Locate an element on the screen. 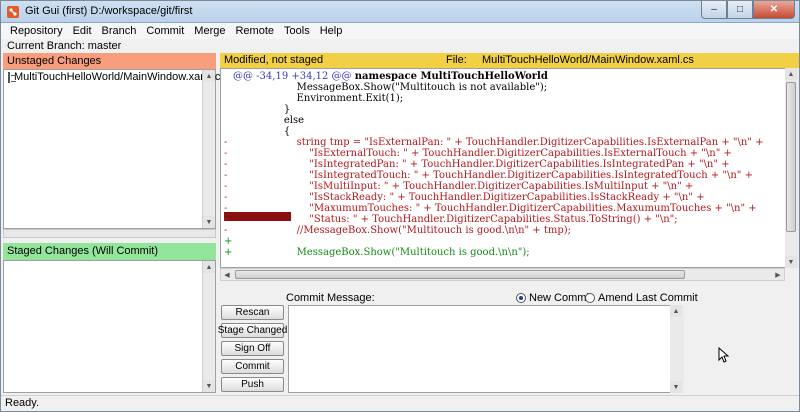 The height and width of the screenshot is (412, 800). diff-hscroll-thumb is located at coordinates (460, 274).